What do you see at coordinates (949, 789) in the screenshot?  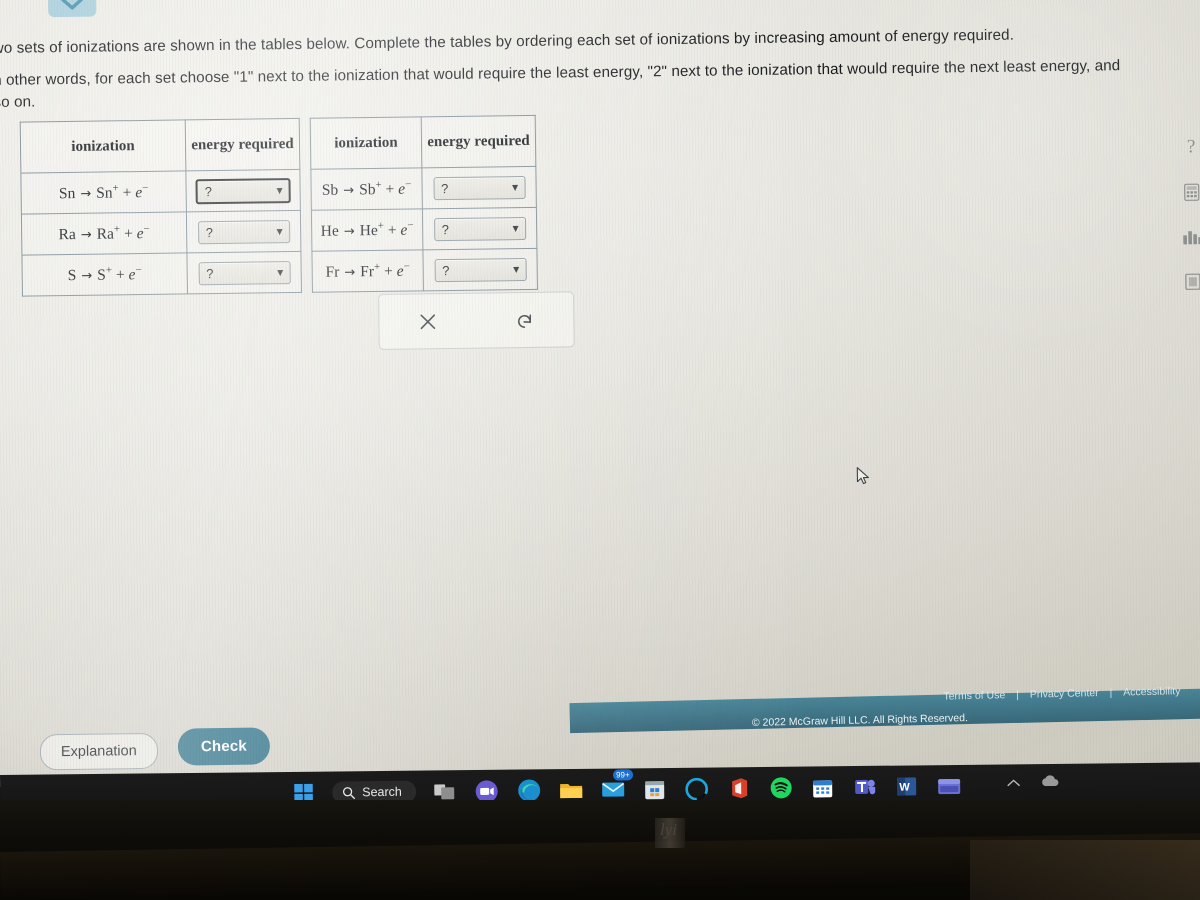 I see `photos-button` at bounding box center [949, 789].